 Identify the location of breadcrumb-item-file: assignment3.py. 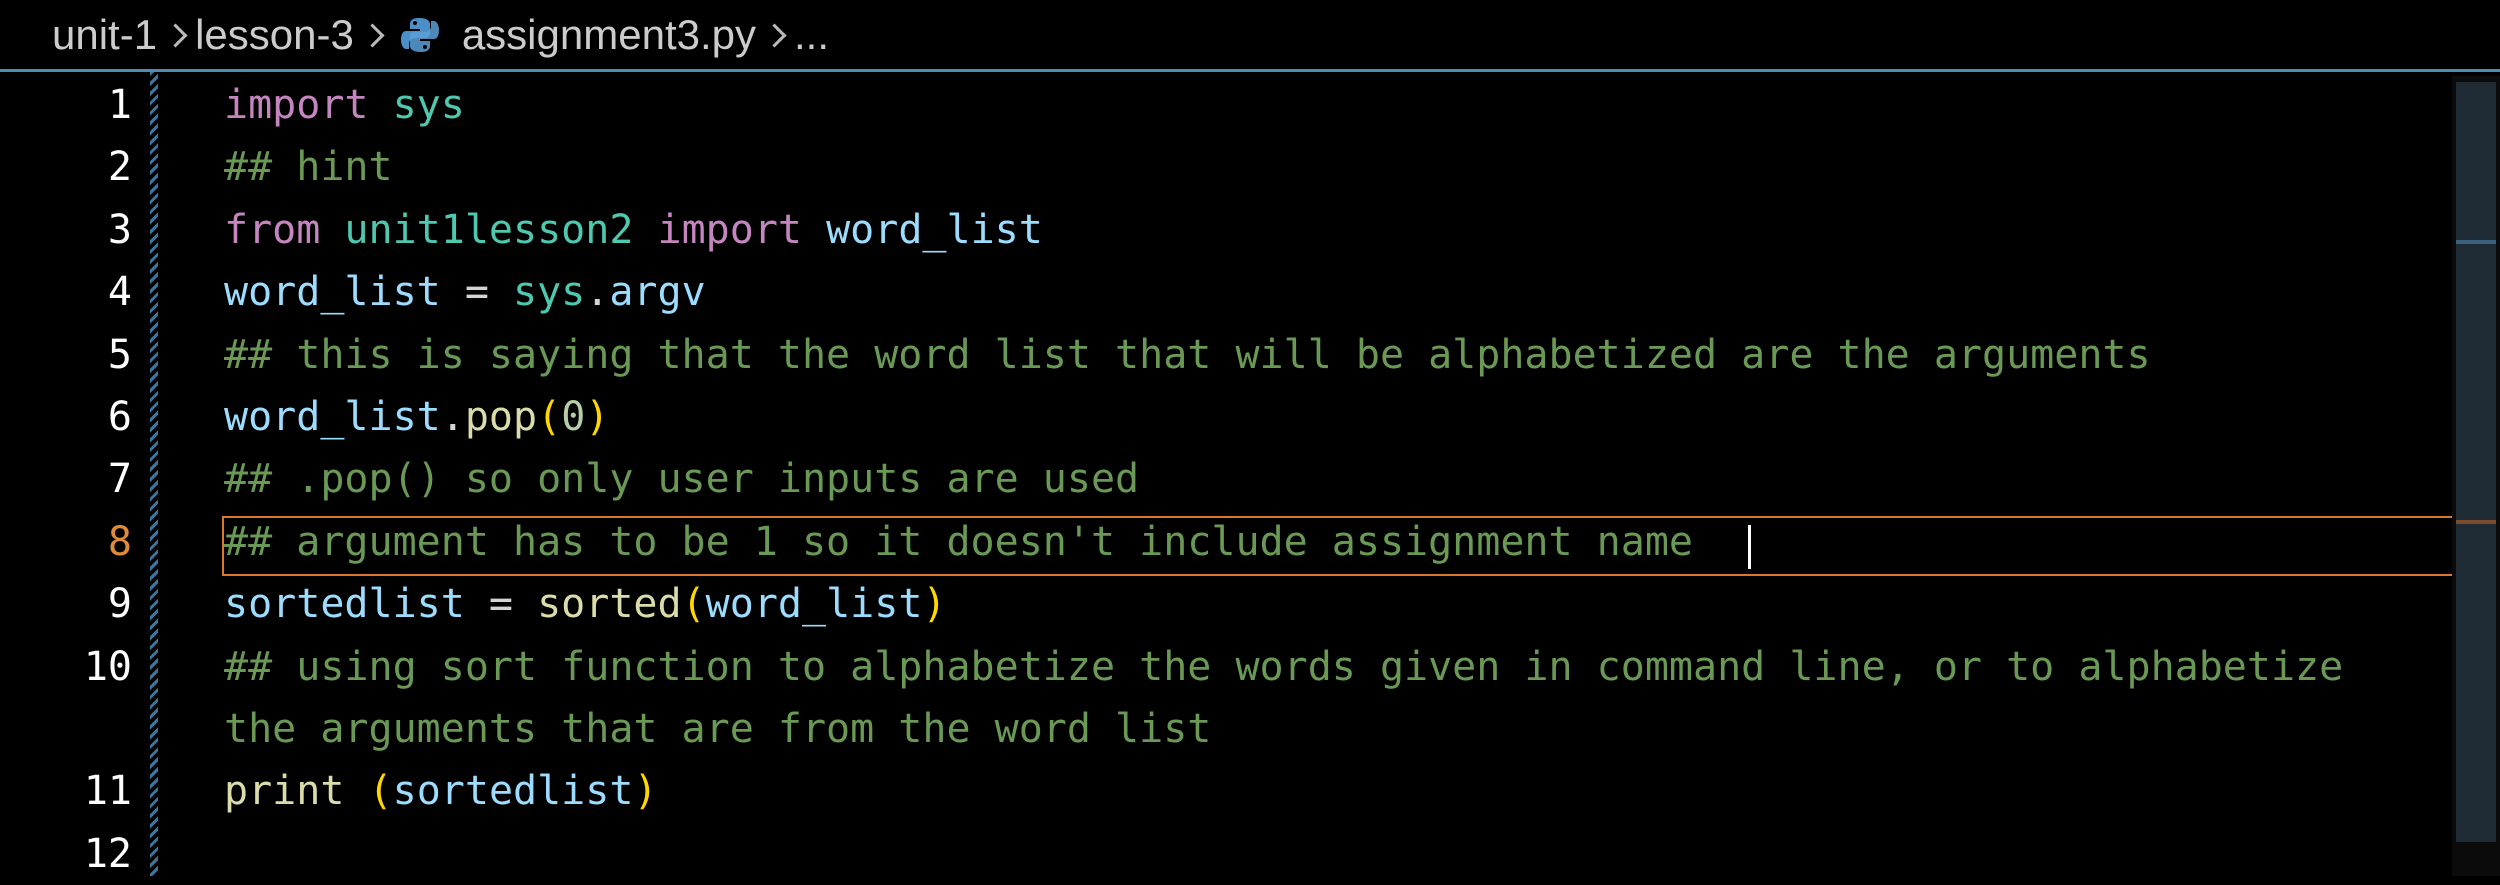
(609, 35).